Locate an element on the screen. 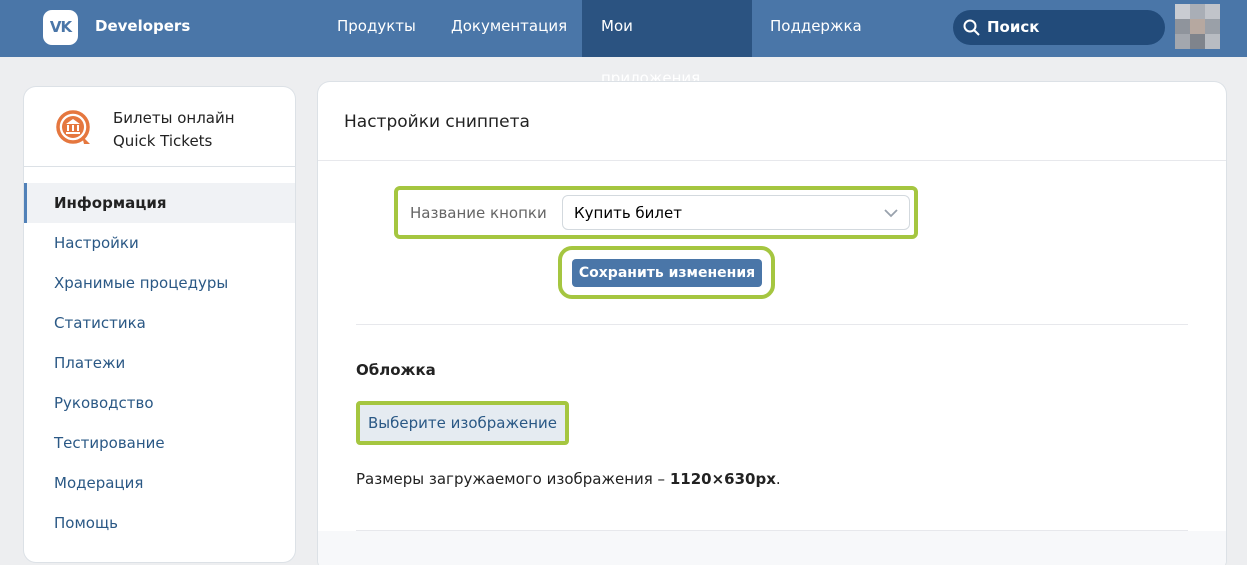  nav-support: Поддержка is located at coordinates (816, 28).